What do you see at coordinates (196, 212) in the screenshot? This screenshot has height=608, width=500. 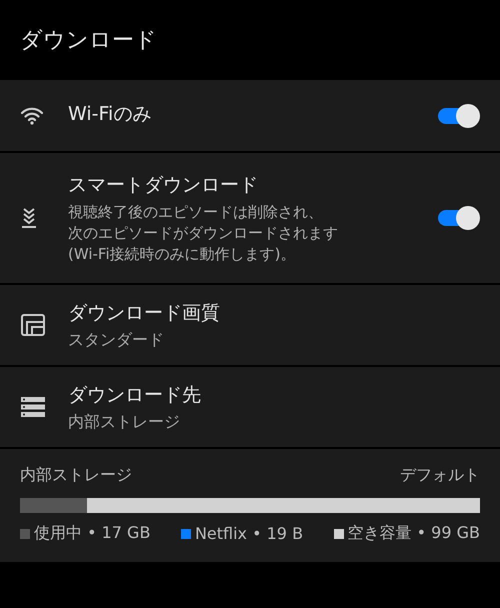 I see `setting-description: 視聴終了後のエピソードは削除され、` at bounding box center [196, 212].